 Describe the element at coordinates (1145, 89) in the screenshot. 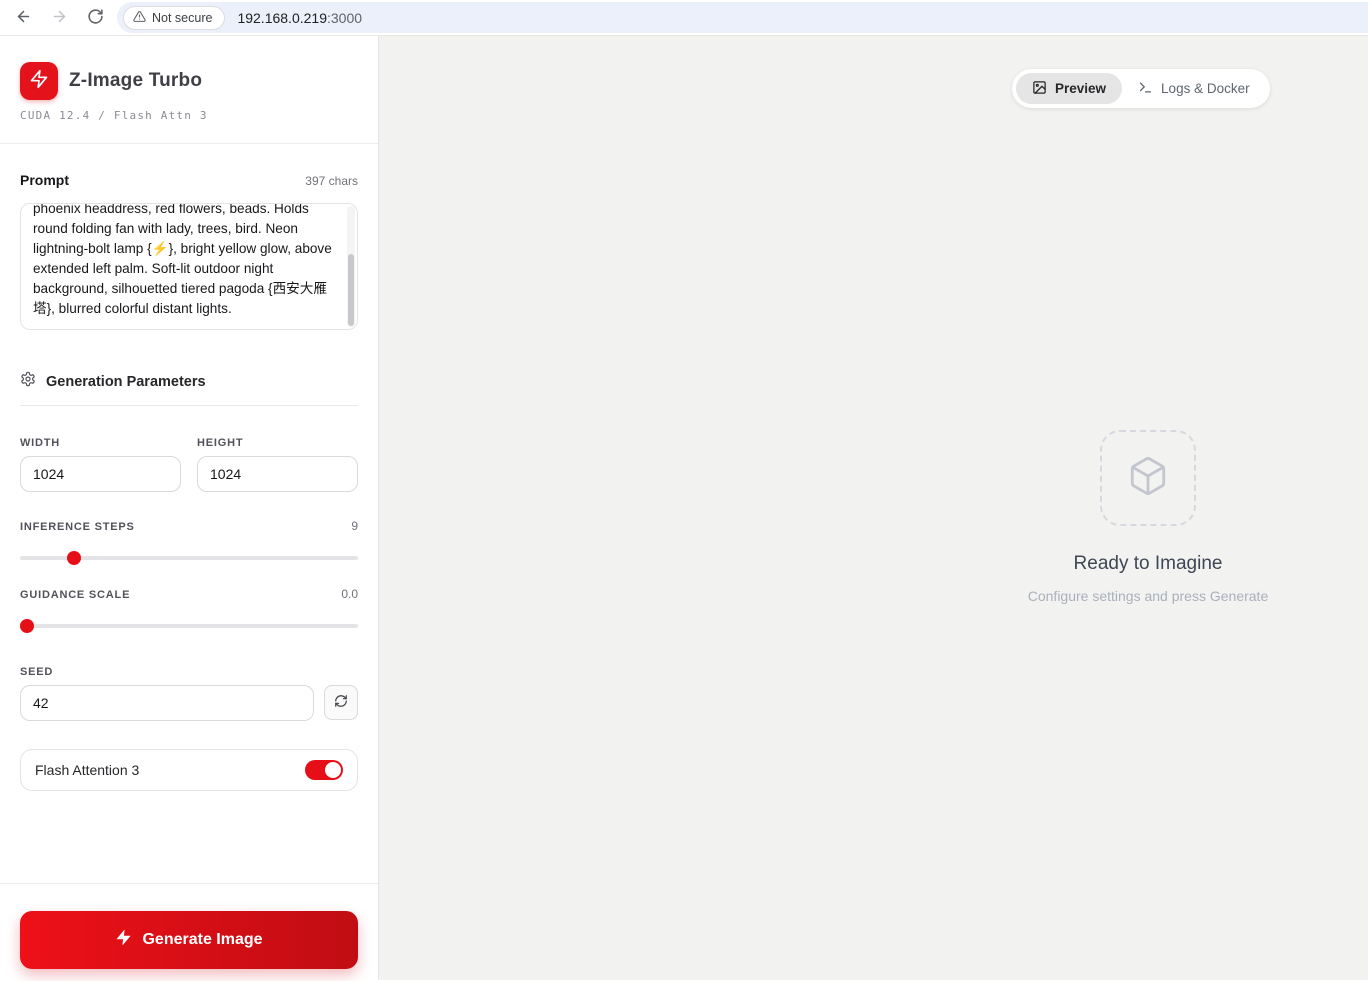

I see `terminal-icon` at that location.